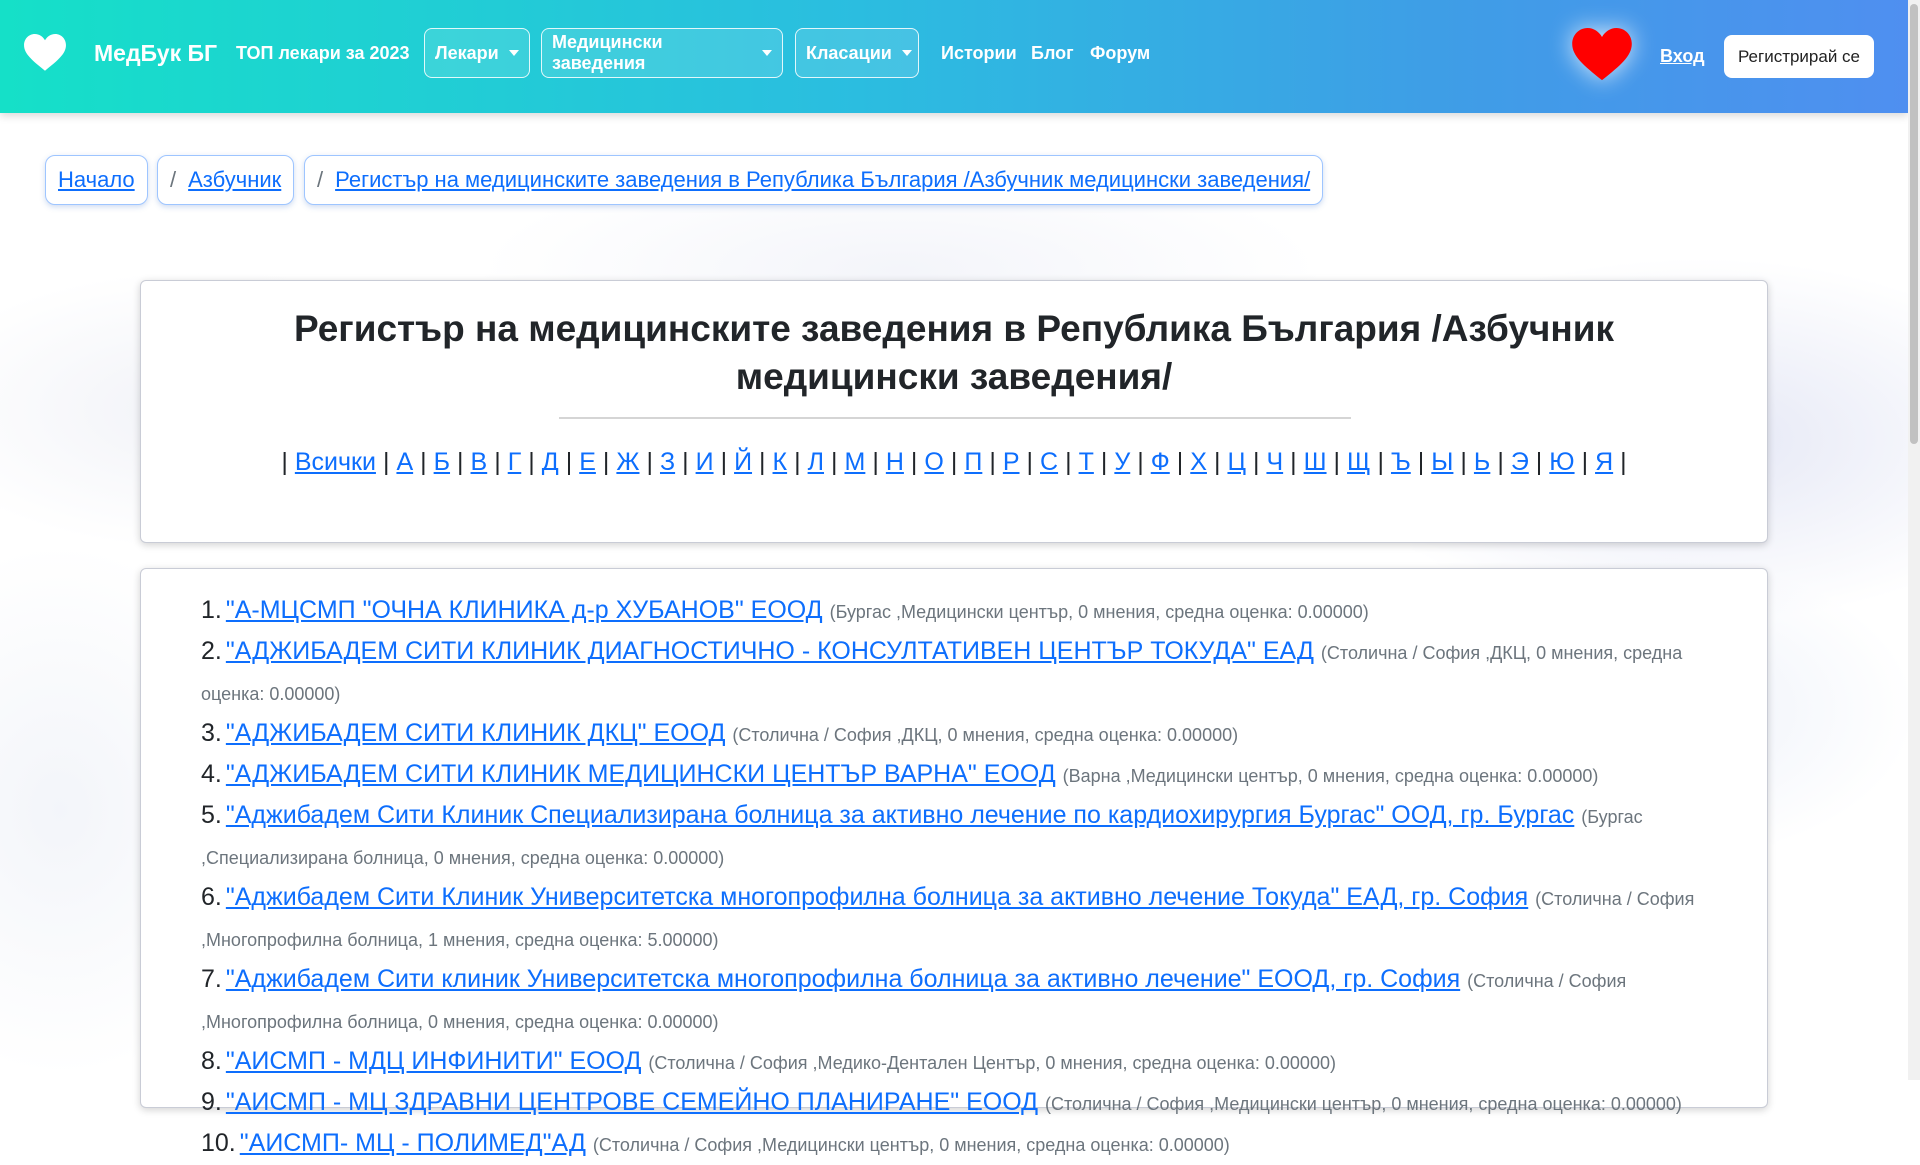  I want to click on alphabet-letter-link: И, so click(705, 462).